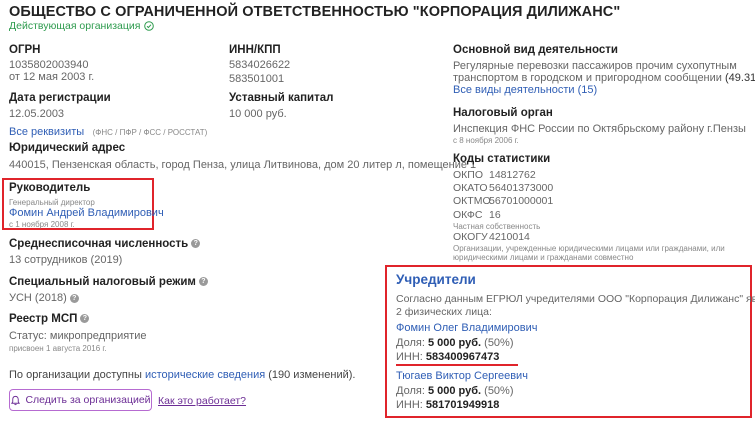  Describe the element at coordinates (448, 357) in the screenshot. I see `founder-inn: ИНН: 583400967473` at that location.